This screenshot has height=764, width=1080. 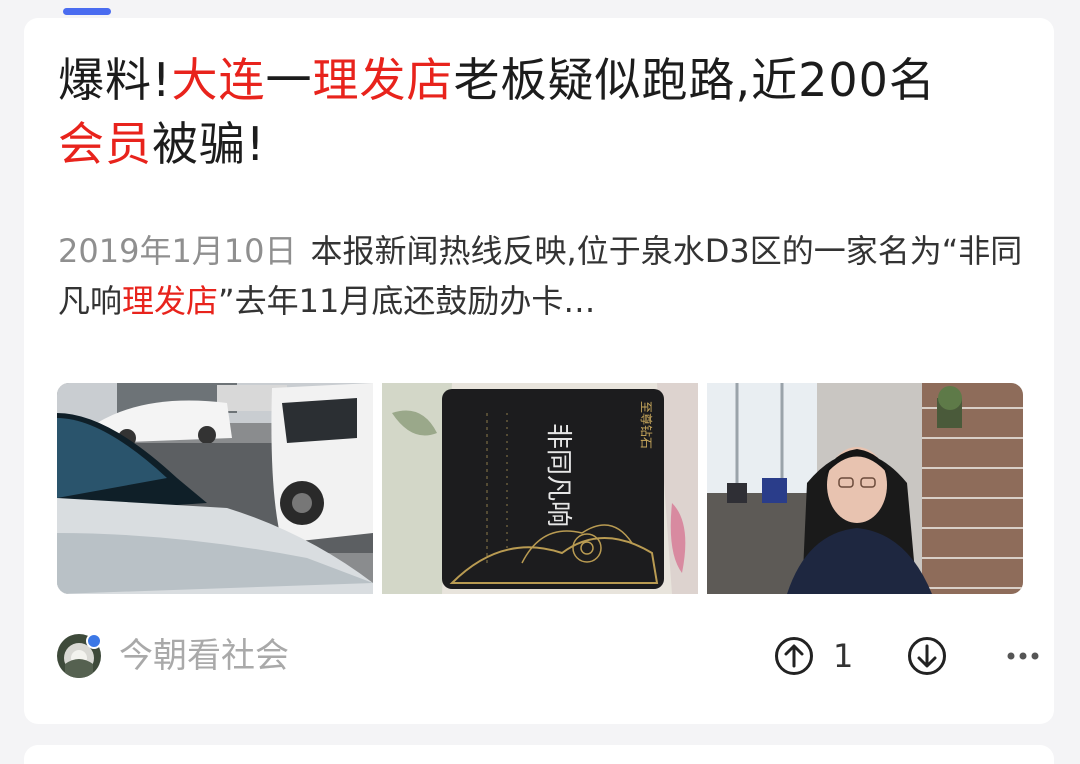 I want to click on title-keyword-dalian: 大连, so click(x=218, y=80).